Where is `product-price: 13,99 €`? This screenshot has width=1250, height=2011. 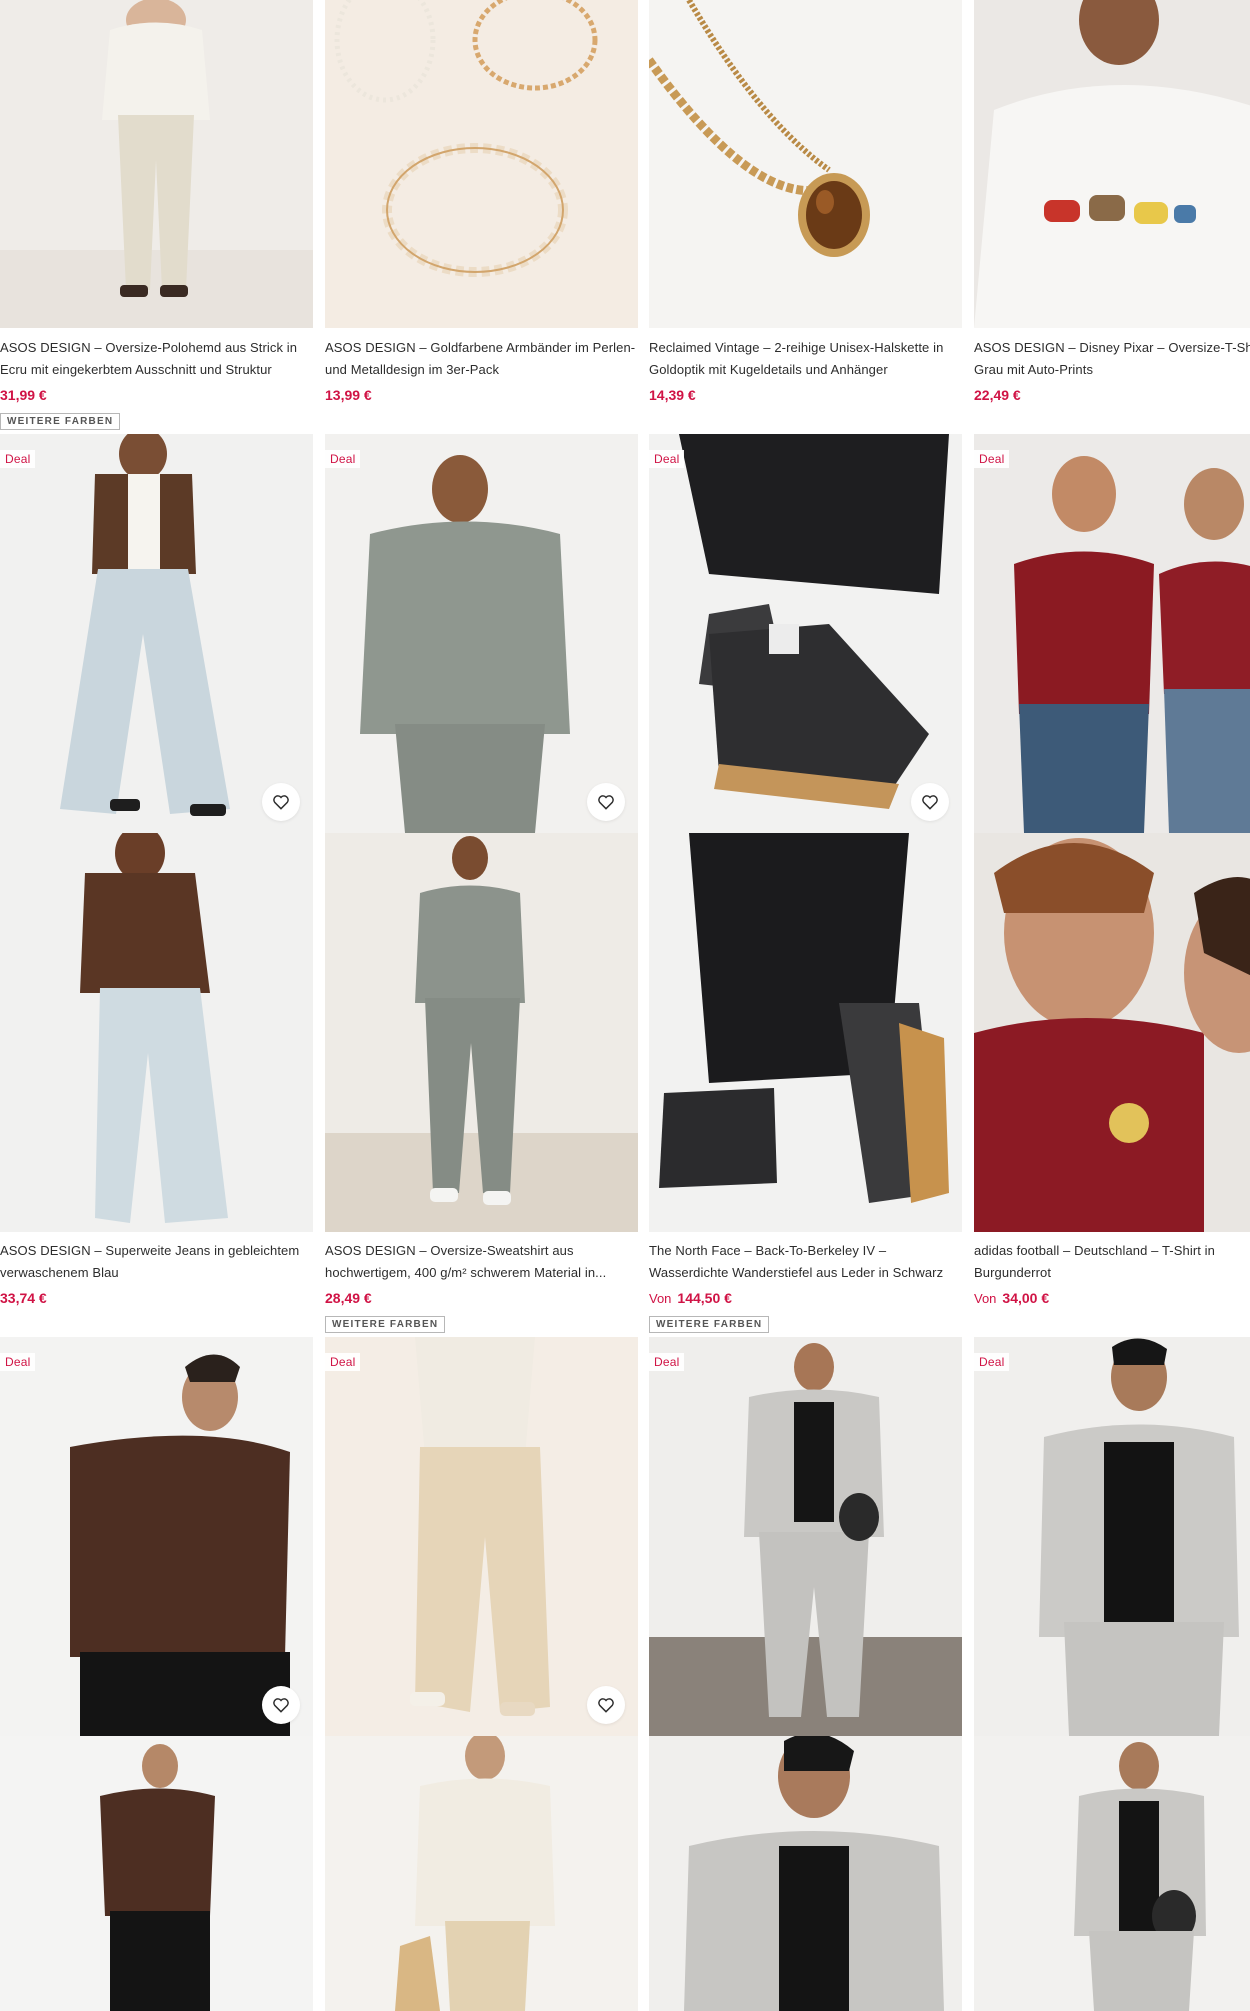
product-price: 13,99 € is located at coordinates (348, 395).